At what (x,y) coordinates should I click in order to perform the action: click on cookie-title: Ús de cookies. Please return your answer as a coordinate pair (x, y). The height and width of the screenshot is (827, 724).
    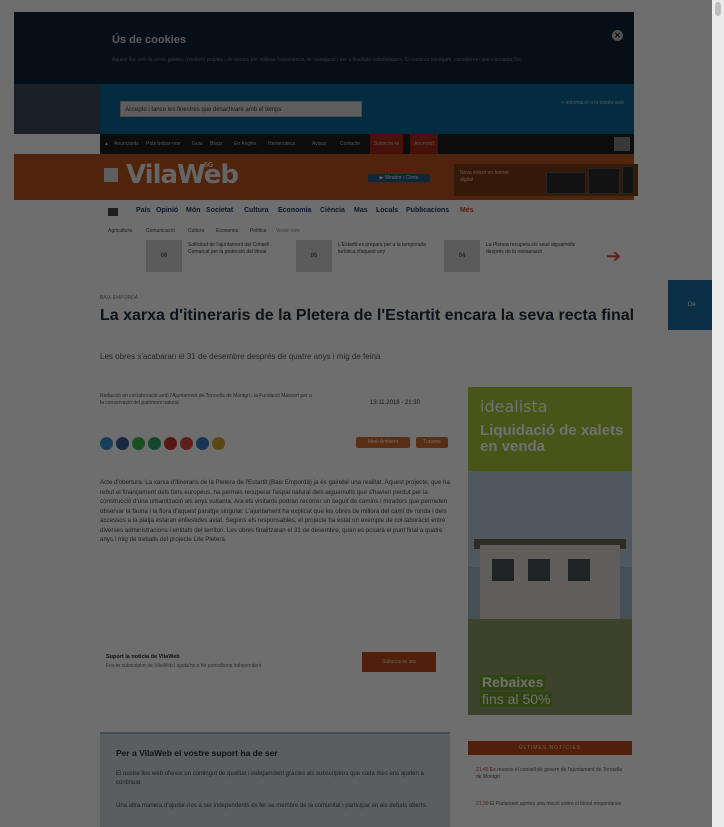
    Looking at the image, I should click on (149, 40).